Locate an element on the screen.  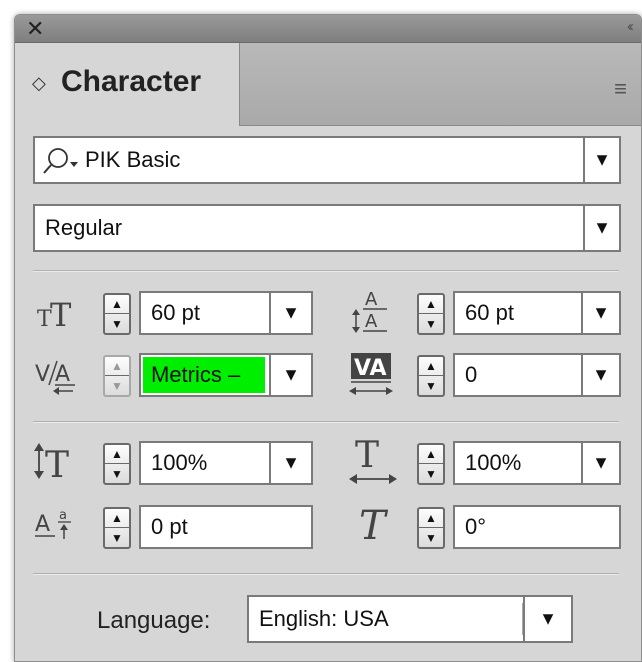
kerning-value: Metrics – is located at coordinates (196, 374).